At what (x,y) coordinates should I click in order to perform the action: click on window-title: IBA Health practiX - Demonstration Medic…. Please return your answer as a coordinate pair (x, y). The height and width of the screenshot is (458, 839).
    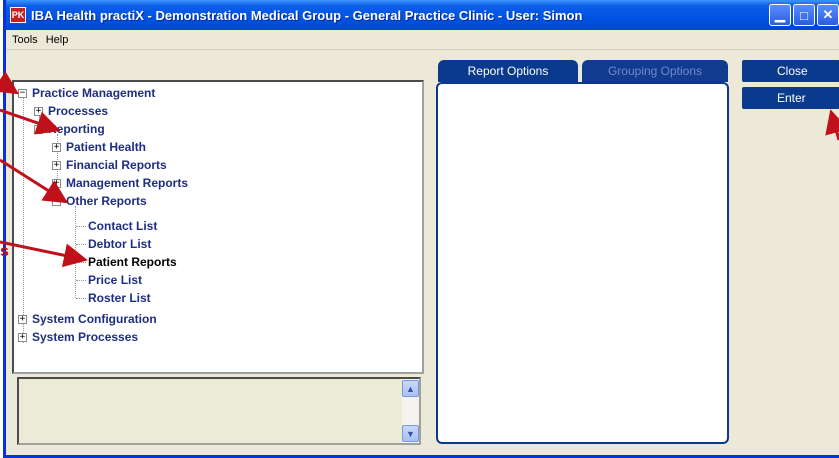
    Looking at the image, I should click on (307, 15).